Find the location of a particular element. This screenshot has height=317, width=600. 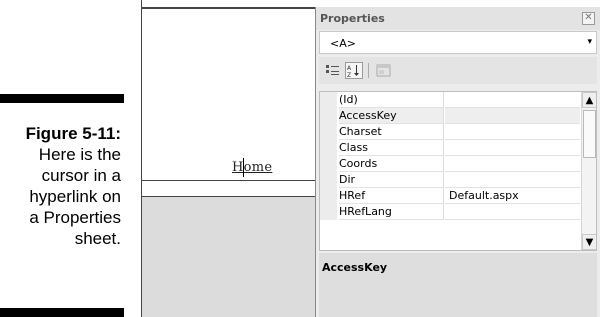

property-row: Class is located at coordinates (450, 148).